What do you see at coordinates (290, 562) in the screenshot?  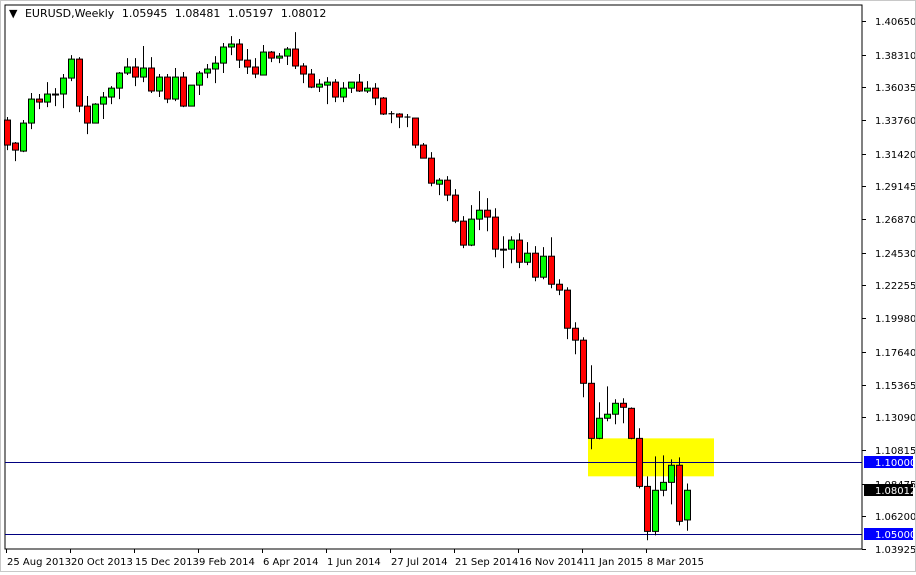 I see `x-axis-date-label: 6 Apr 2014` at bounding box center [290, 562].